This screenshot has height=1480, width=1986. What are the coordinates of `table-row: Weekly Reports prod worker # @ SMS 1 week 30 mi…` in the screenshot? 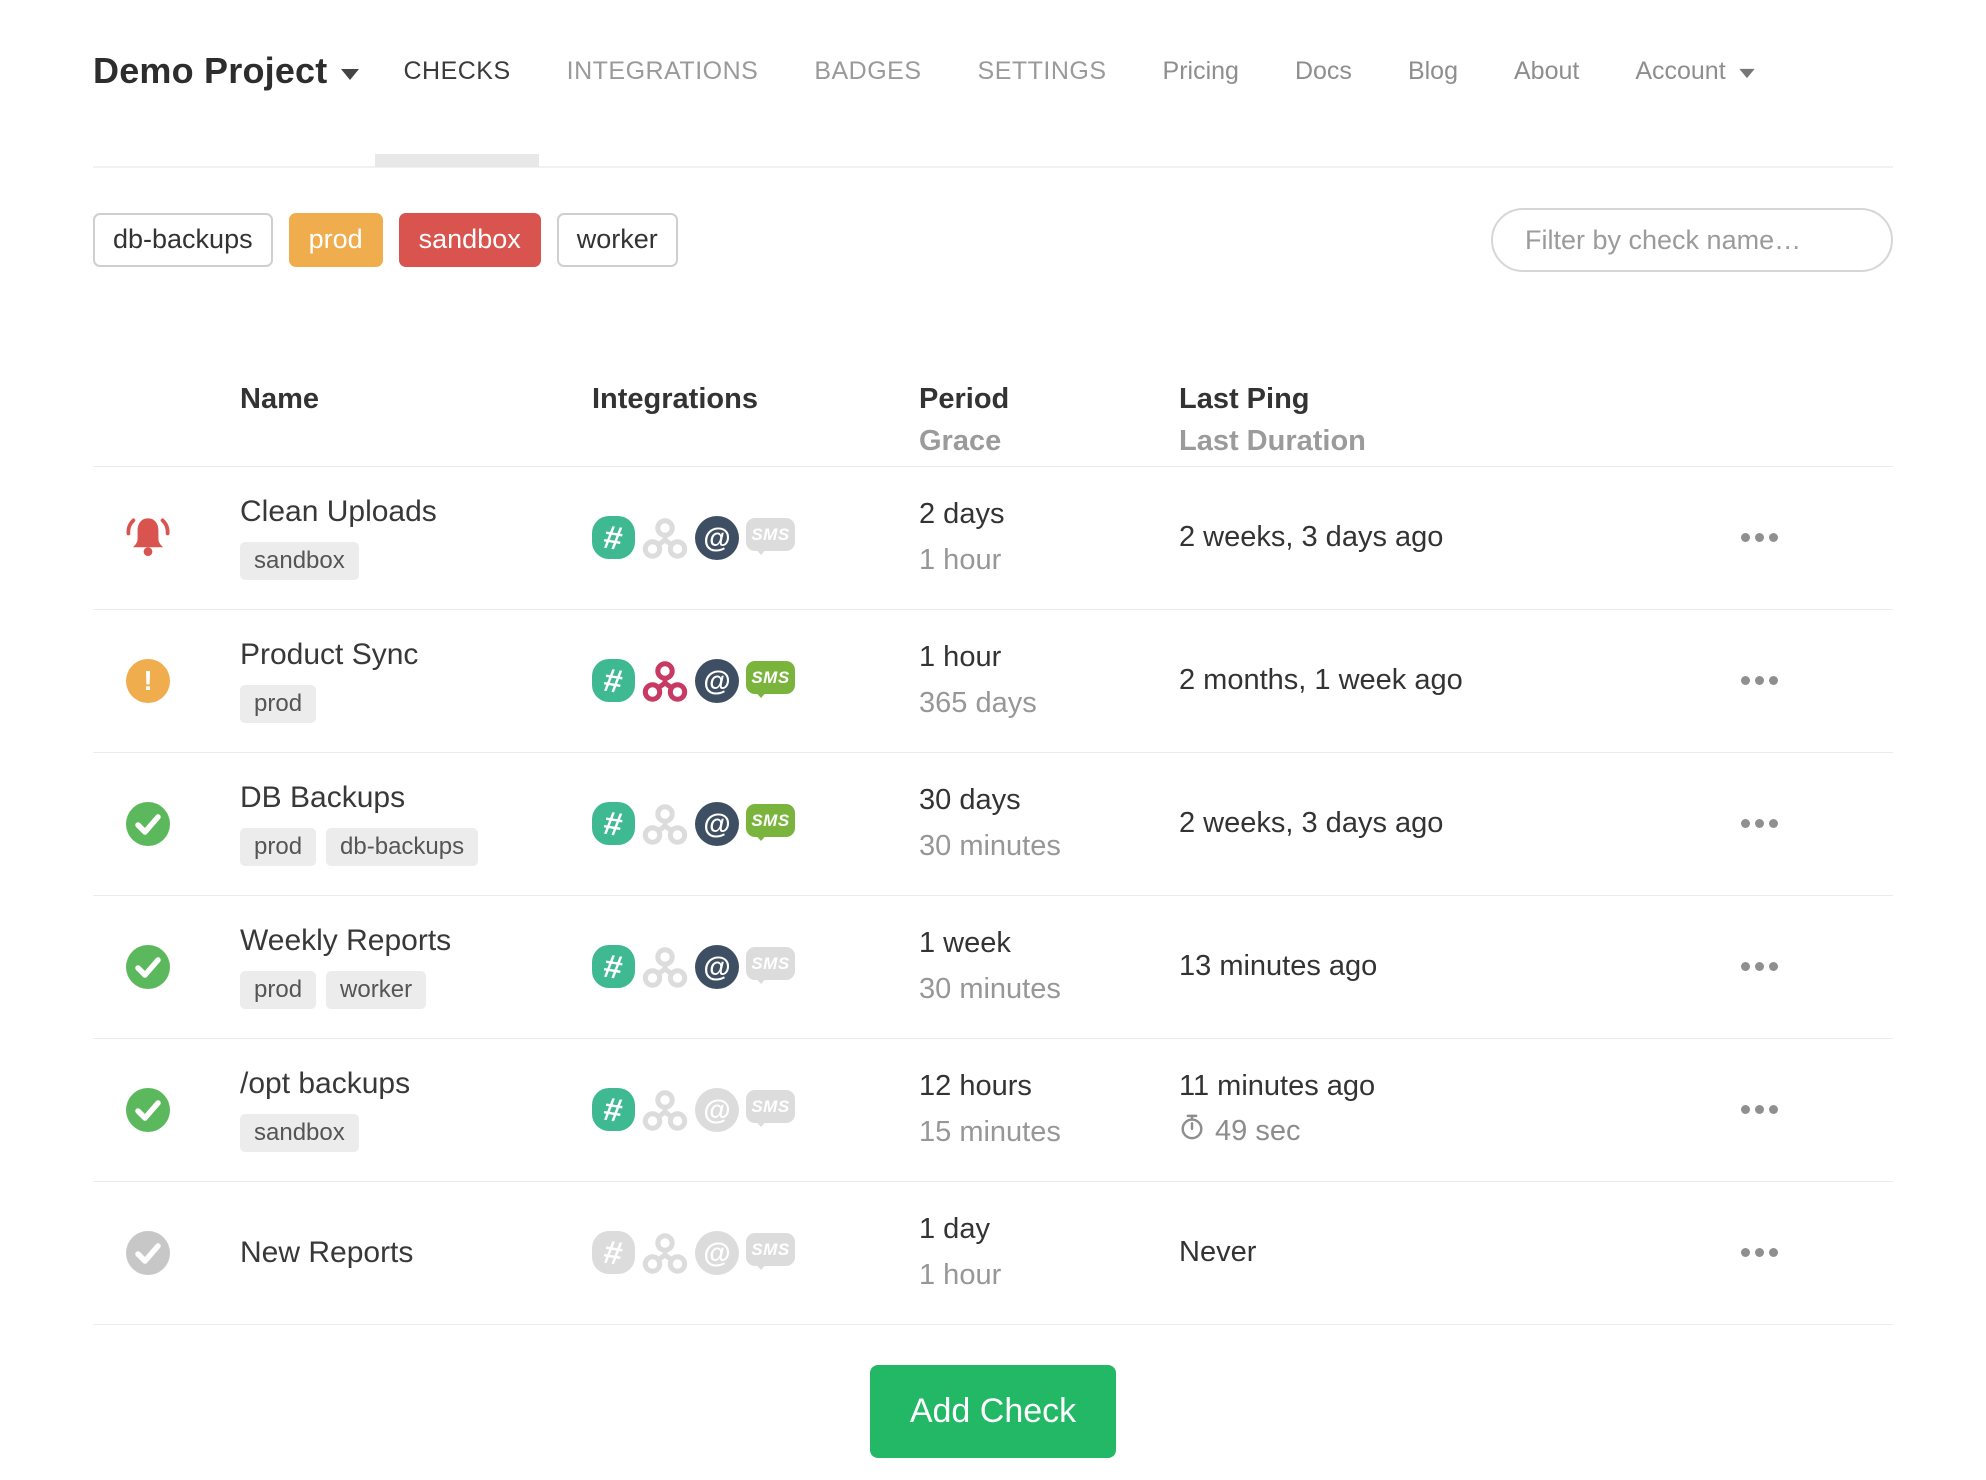 It's located at (993, 967).